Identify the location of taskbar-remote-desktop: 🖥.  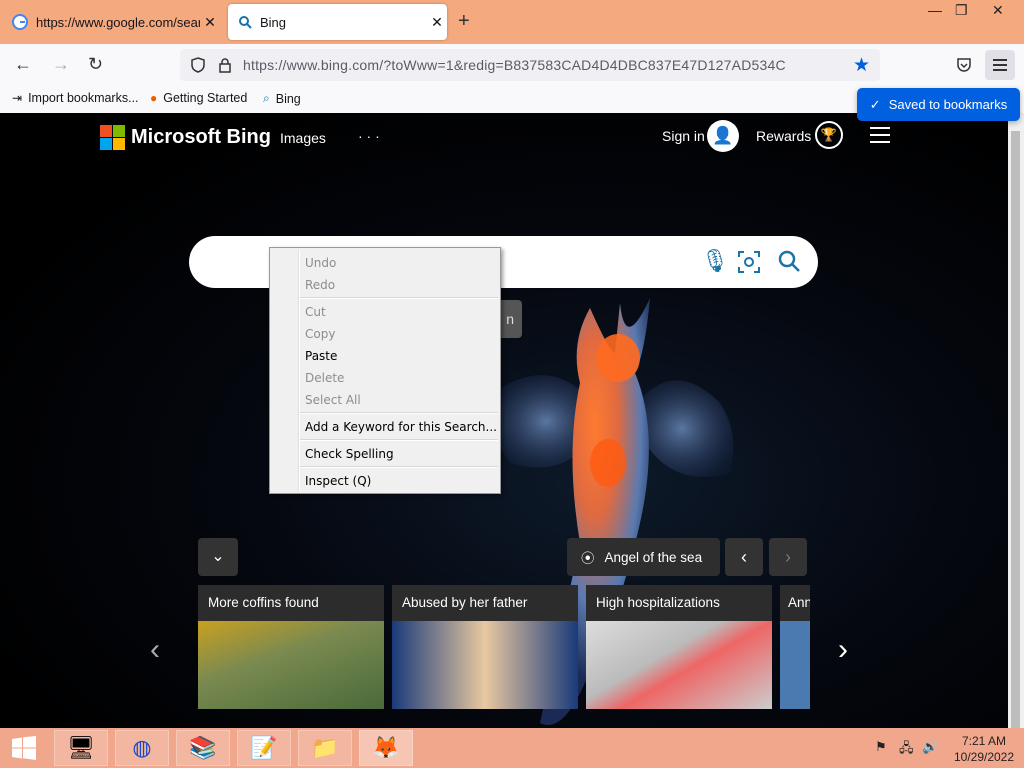
(81, 748).